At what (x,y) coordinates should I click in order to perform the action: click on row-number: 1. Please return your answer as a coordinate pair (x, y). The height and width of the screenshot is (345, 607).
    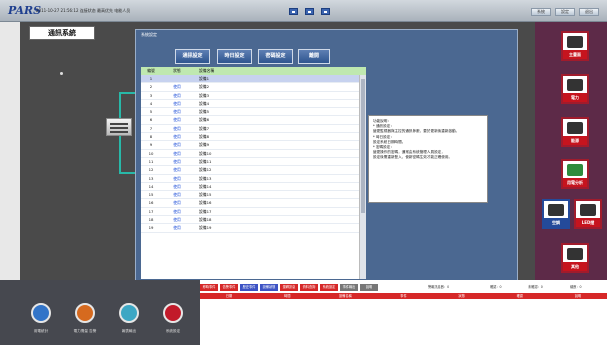
    Looking at the image, I should click on (151, 78).